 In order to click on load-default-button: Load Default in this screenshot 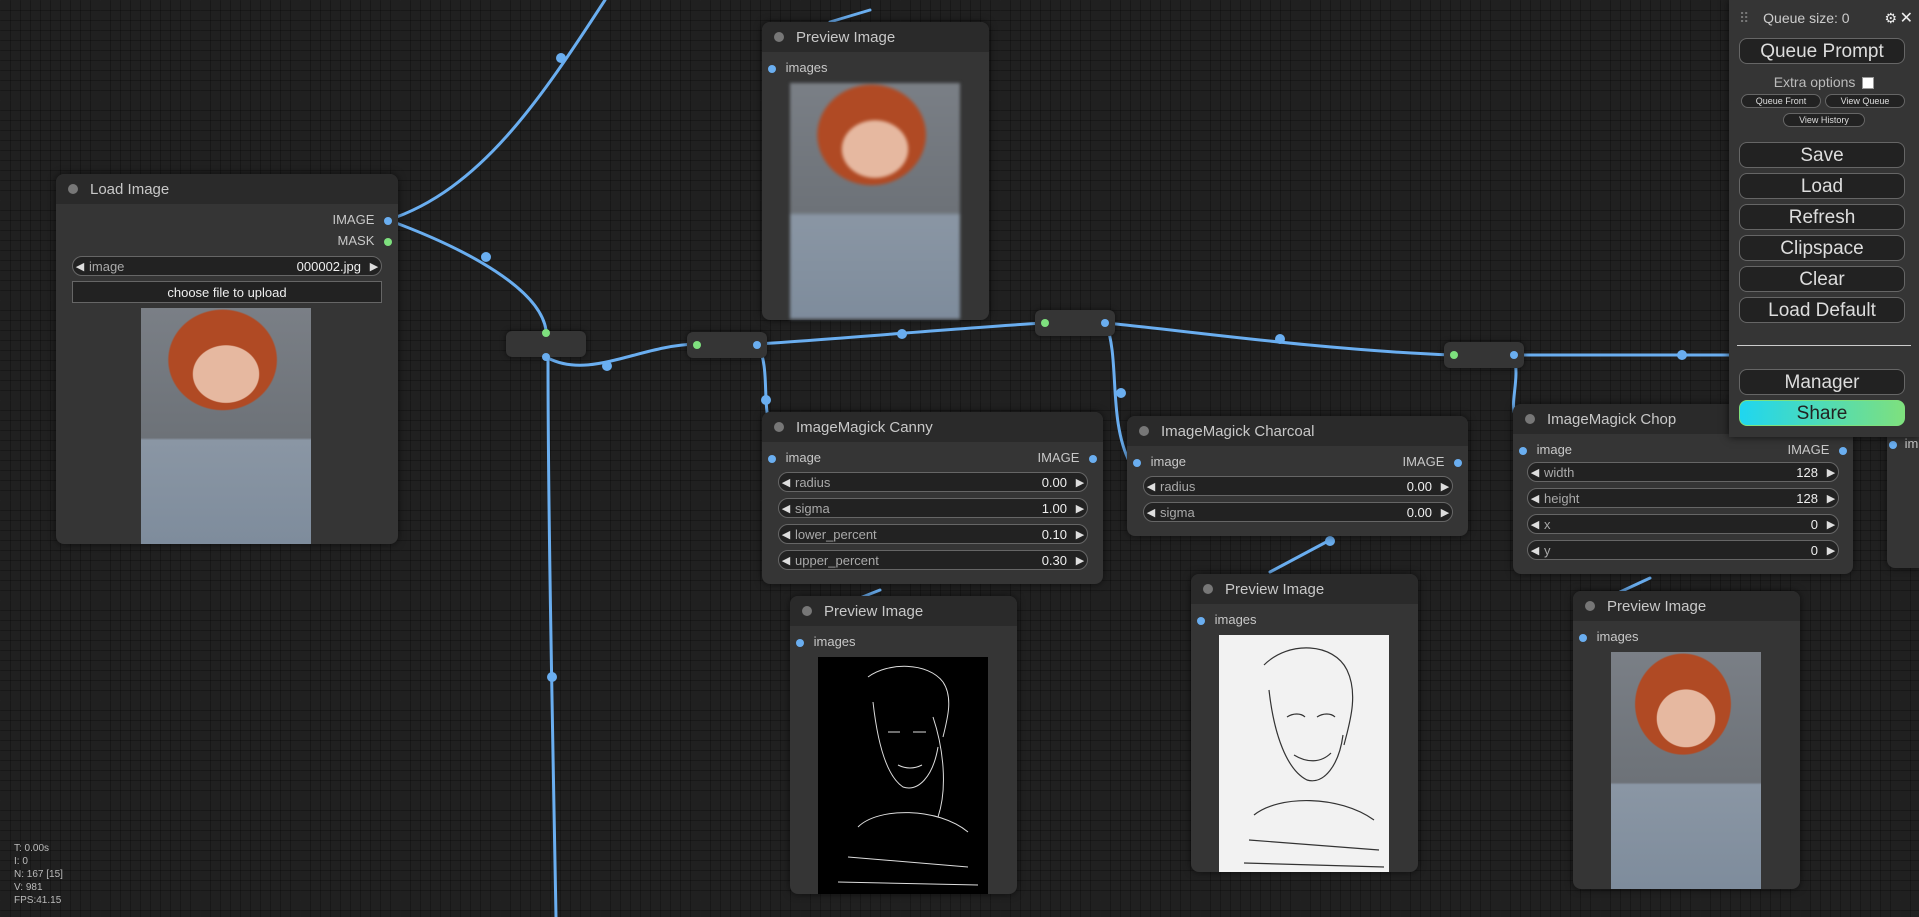, I will do `click(1822, 310)`.